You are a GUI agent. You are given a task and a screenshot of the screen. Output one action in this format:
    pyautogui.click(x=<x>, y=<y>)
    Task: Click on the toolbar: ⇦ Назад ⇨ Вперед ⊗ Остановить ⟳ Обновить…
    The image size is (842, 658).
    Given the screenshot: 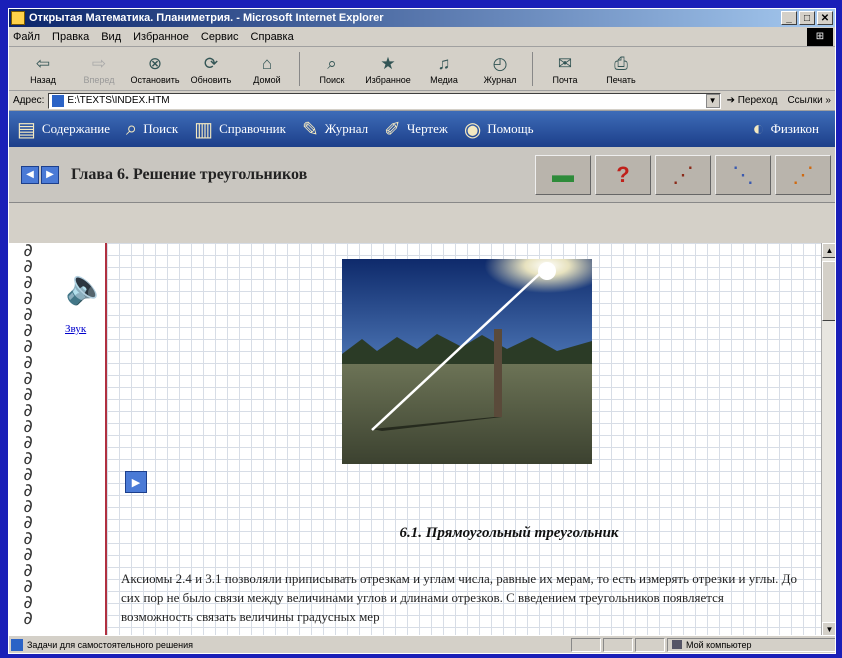 What is the action you would take?
    pyautogui.click(x=422, y=69)
    